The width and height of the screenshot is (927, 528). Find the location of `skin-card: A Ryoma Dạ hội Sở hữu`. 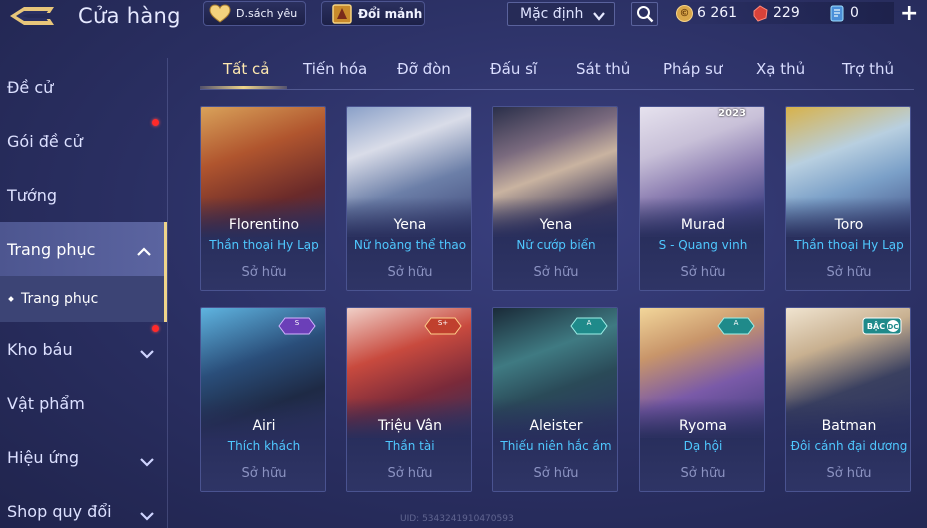

skin-card: A Ryoma Dạ hội Sở hữu is located at coordinates (702, 399).